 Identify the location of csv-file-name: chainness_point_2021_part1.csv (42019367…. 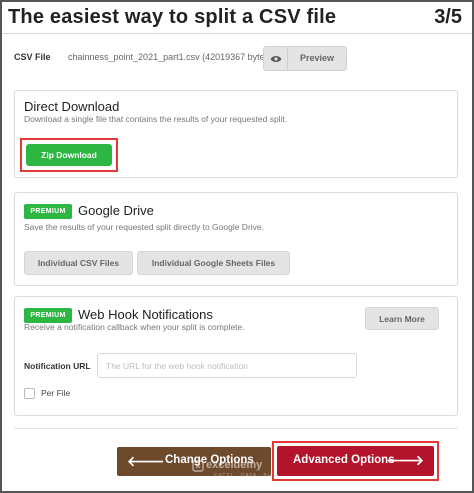
(170, 57).